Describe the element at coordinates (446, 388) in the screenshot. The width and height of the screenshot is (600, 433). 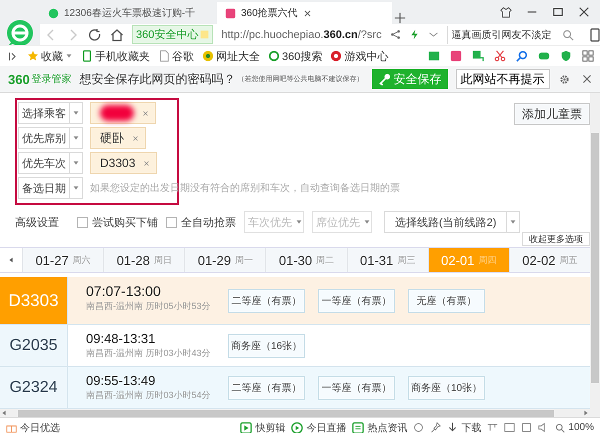
I see `seat-button: 商务座（10张）` at that location.